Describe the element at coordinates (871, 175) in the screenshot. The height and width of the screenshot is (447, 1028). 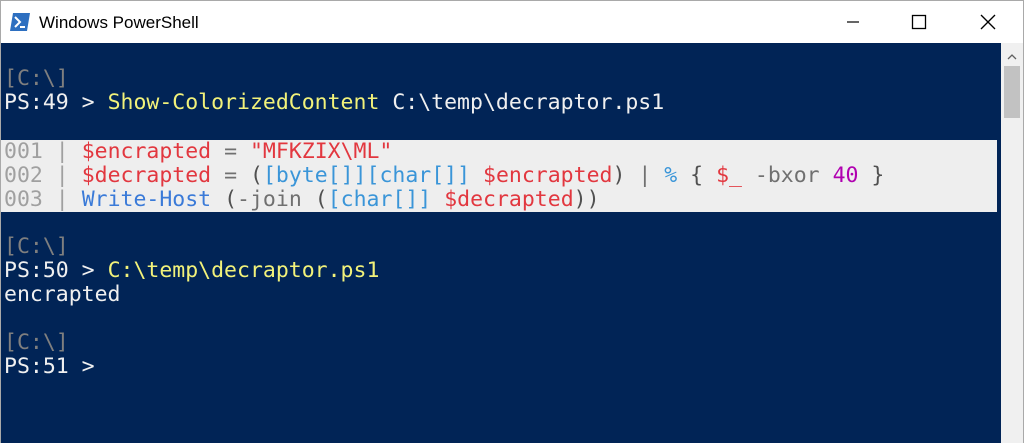
I see `brace: }` at that location.